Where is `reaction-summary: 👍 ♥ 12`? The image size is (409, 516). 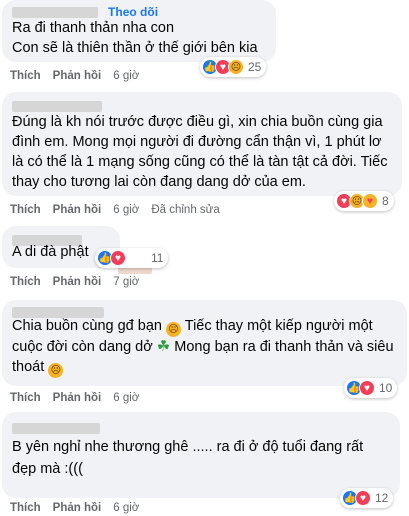 reaction-summary: 👍 ♥ 12 is located at coordinates (367, 498).